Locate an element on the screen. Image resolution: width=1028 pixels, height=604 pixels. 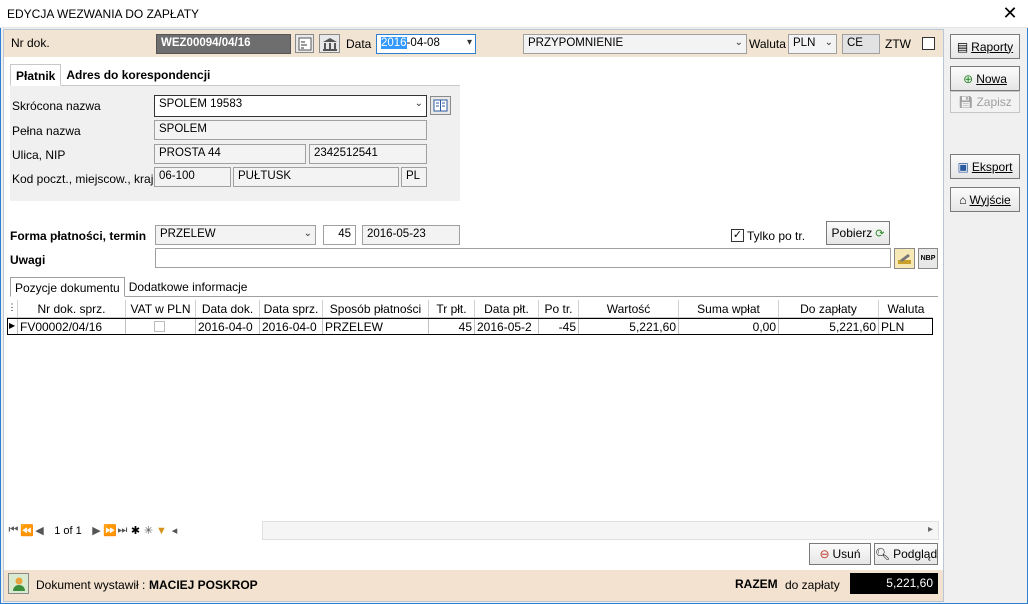
payer-tabs: Płatnik Adres do korespondencji is located at coordinates (235, 75).